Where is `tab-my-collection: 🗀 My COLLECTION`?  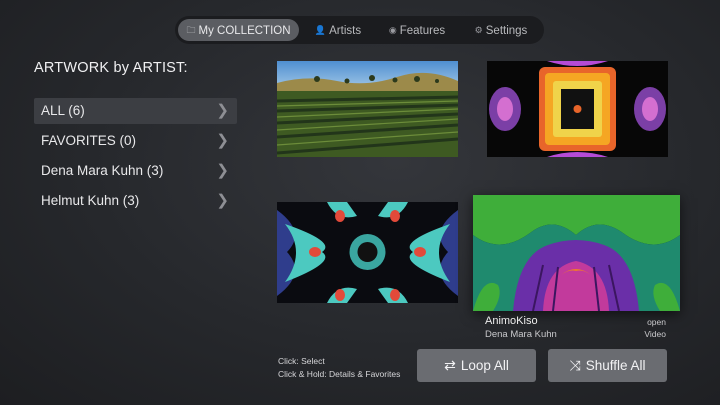
tab-my-collection: 🗀 My COLLECTION is located at coordinates (238, 30).